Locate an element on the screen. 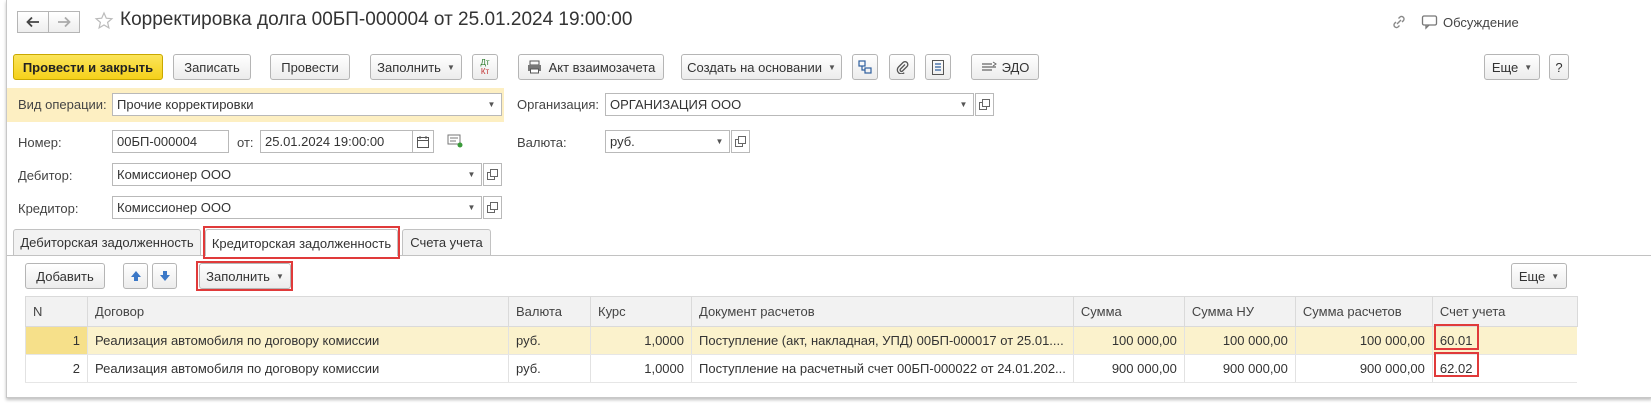  structure-button is located at coordinates (865, 67).